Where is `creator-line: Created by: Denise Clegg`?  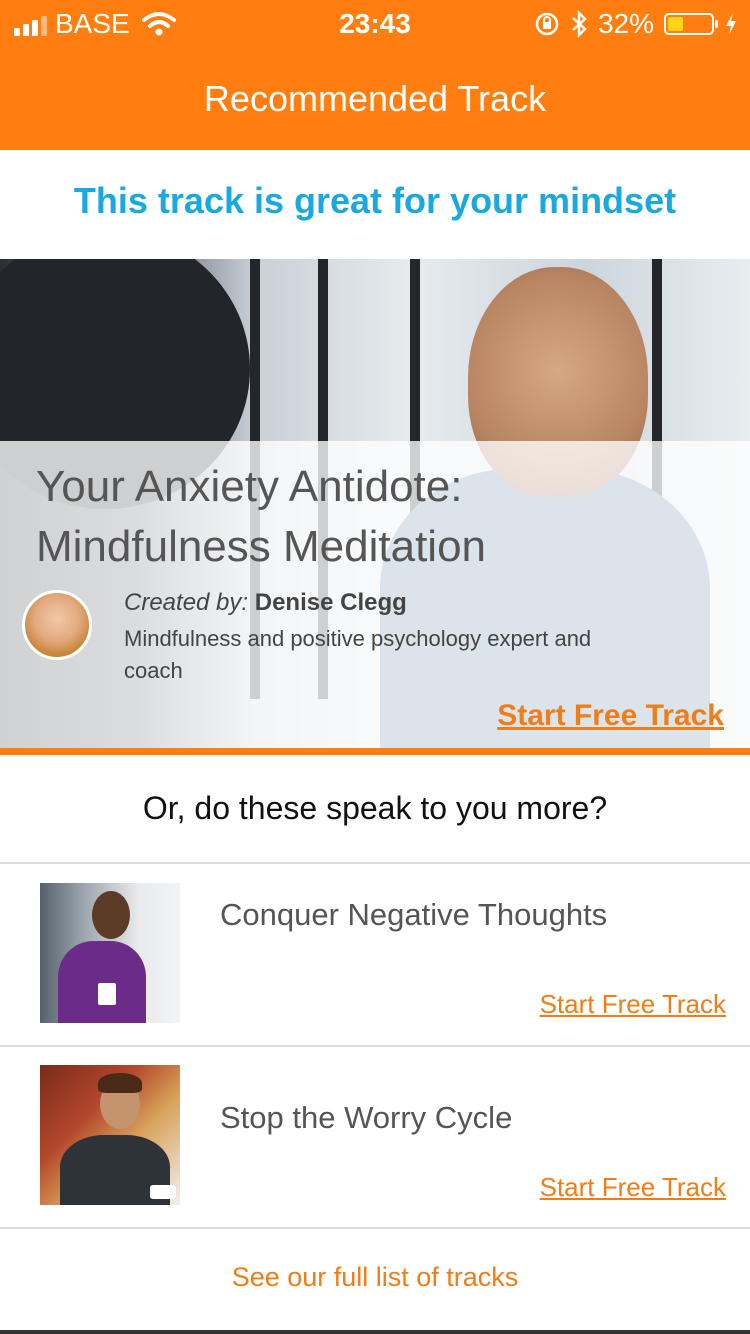
creator-line: Created by: Denise Clegg is located at coordinates (265, 603).